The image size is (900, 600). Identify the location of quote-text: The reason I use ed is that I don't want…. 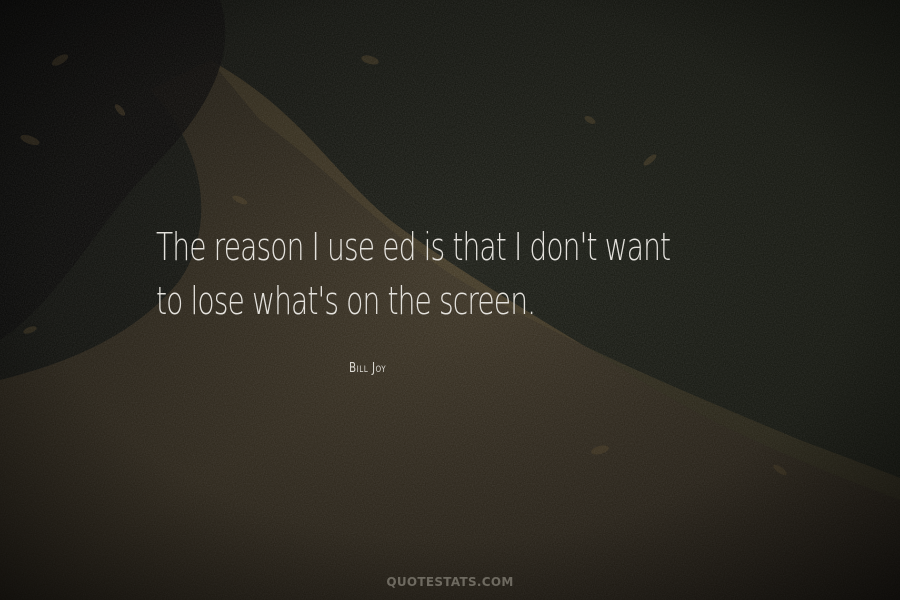
(415, 274).